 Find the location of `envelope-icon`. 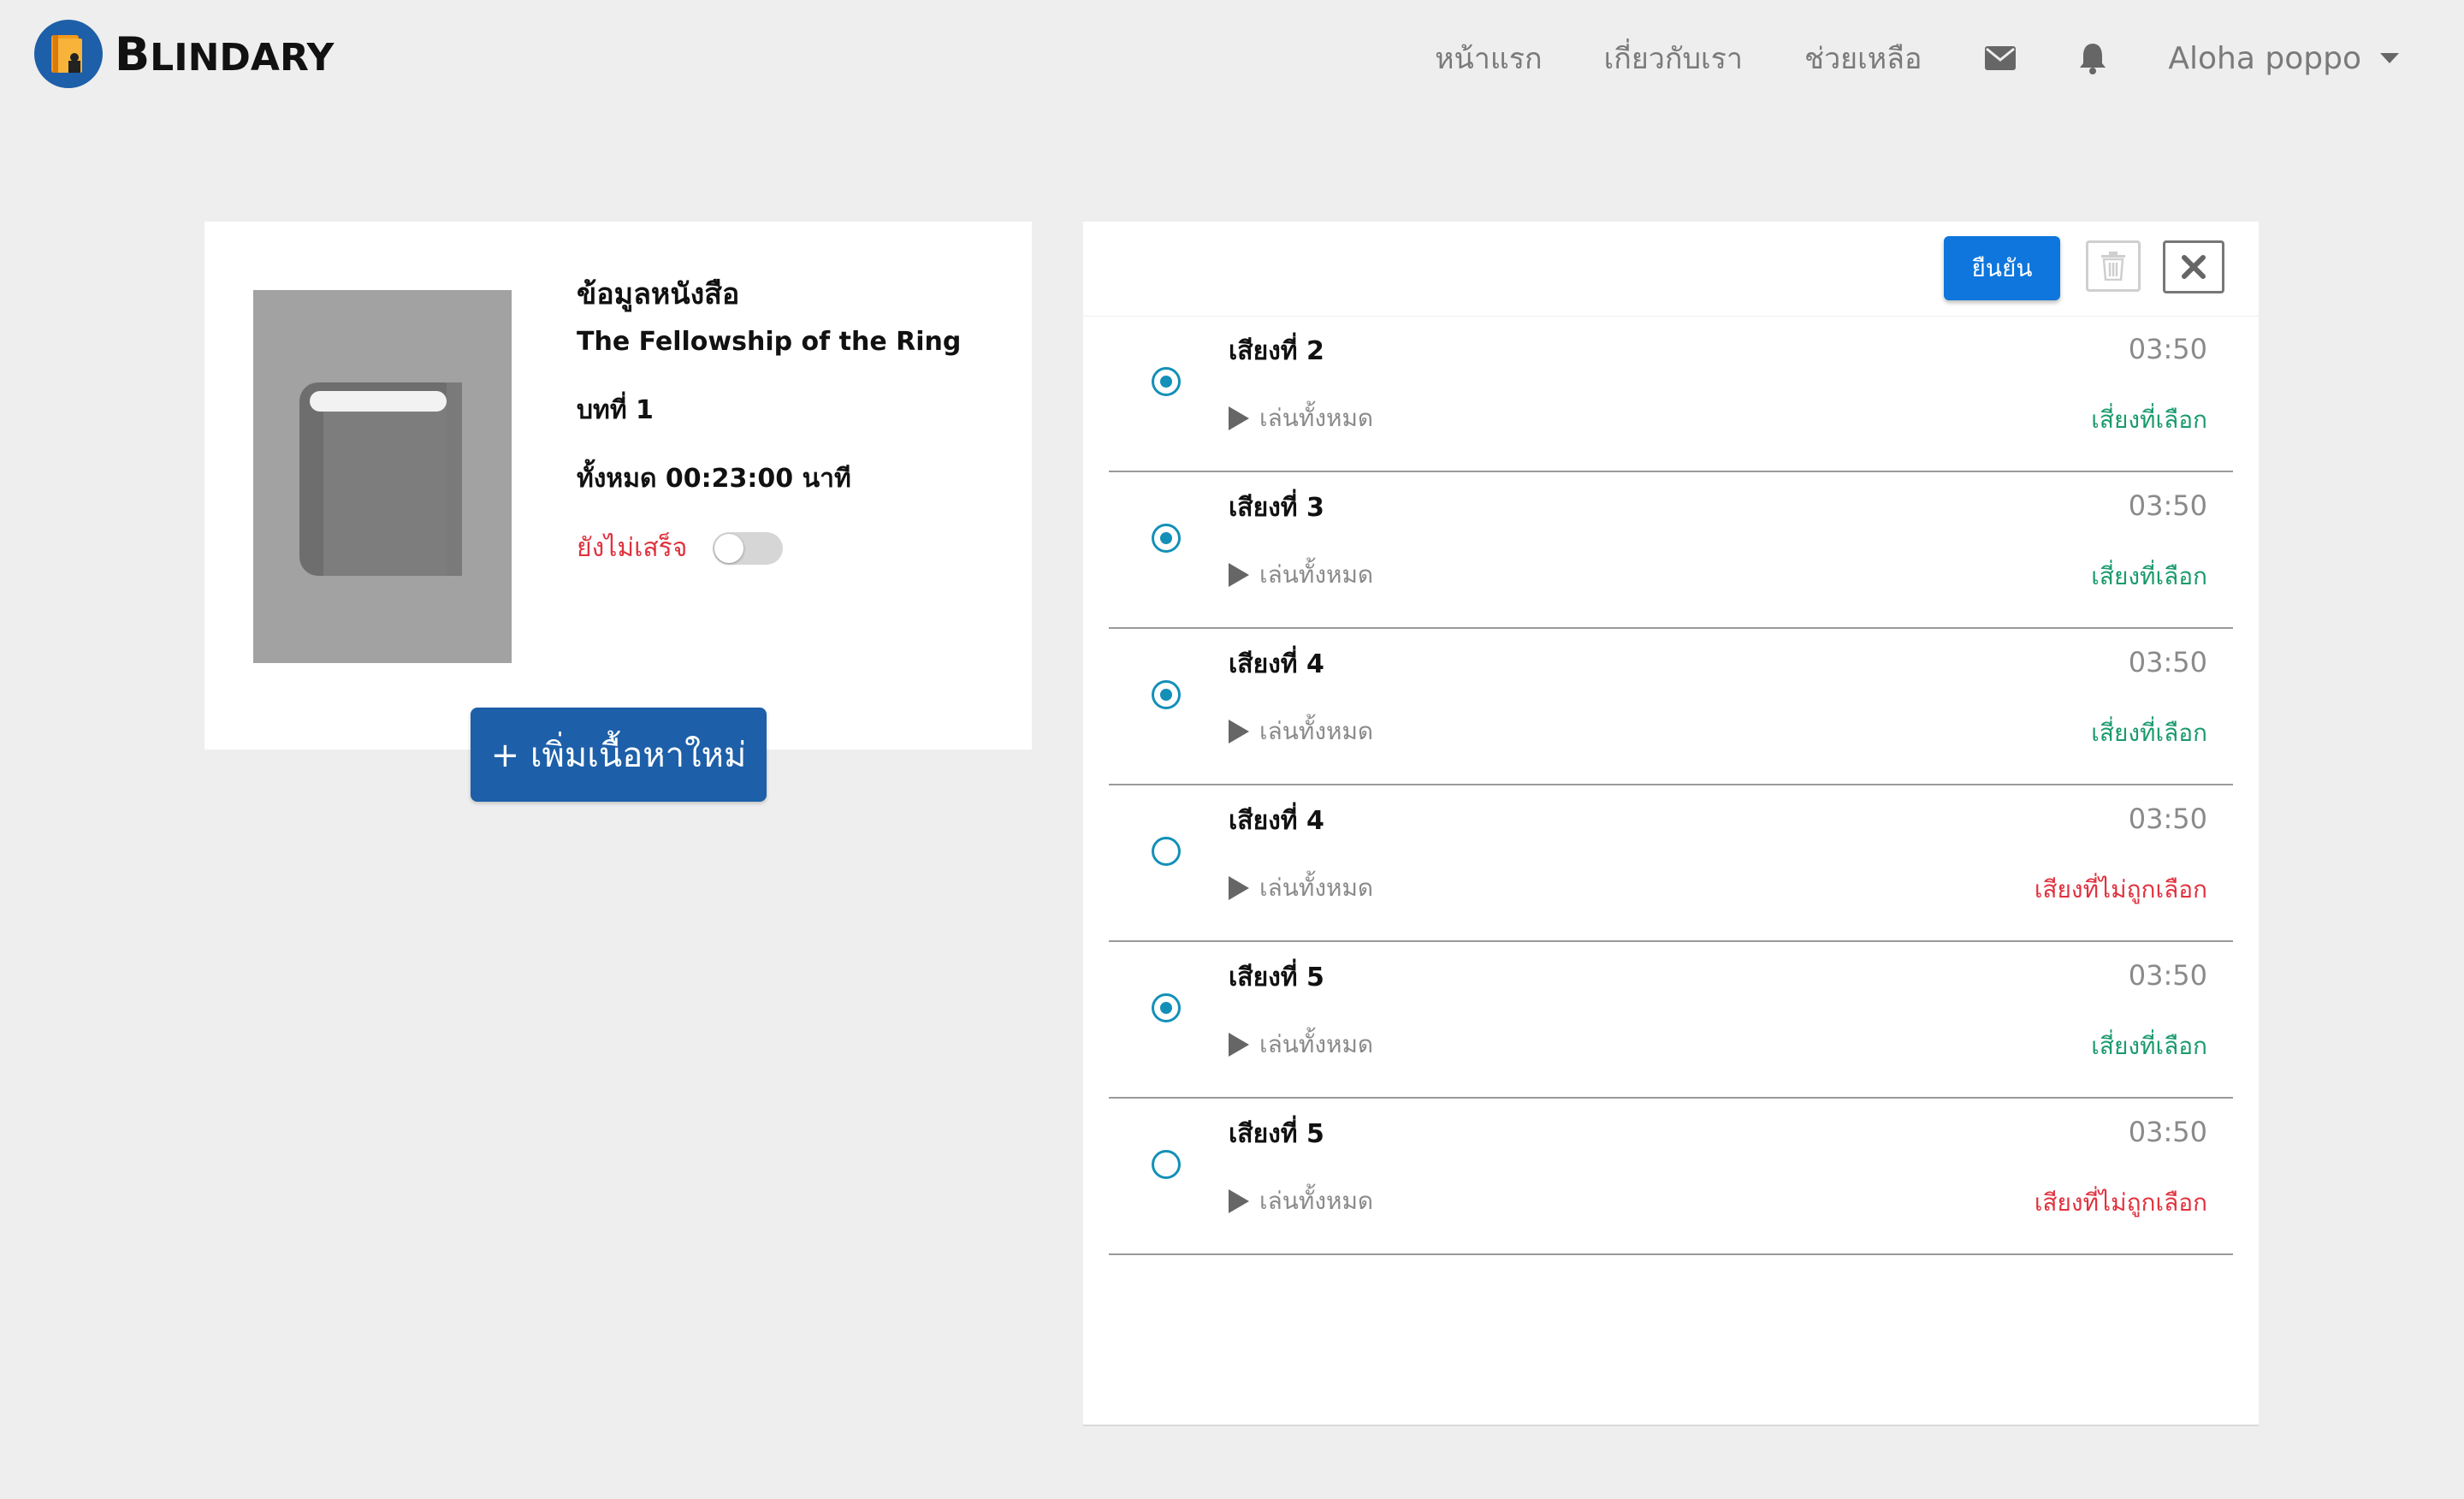

envelope-icon is located at coordinates (2000, 58).